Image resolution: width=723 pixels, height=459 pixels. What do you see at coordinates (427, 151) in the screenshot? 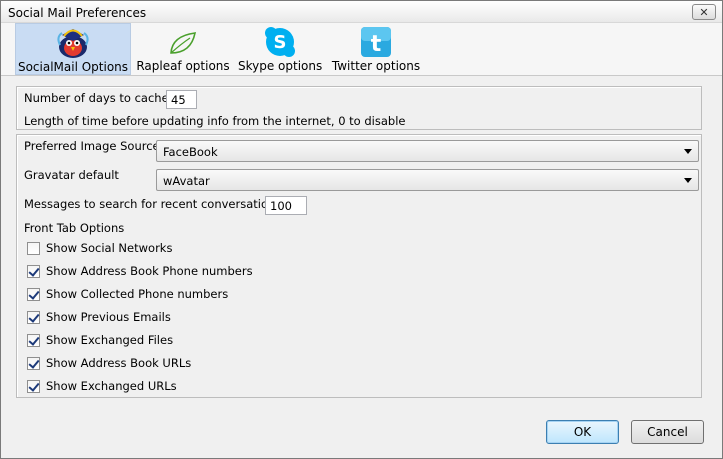
I see `image-source-select: FaceBook` at bounding box center [427, 151].